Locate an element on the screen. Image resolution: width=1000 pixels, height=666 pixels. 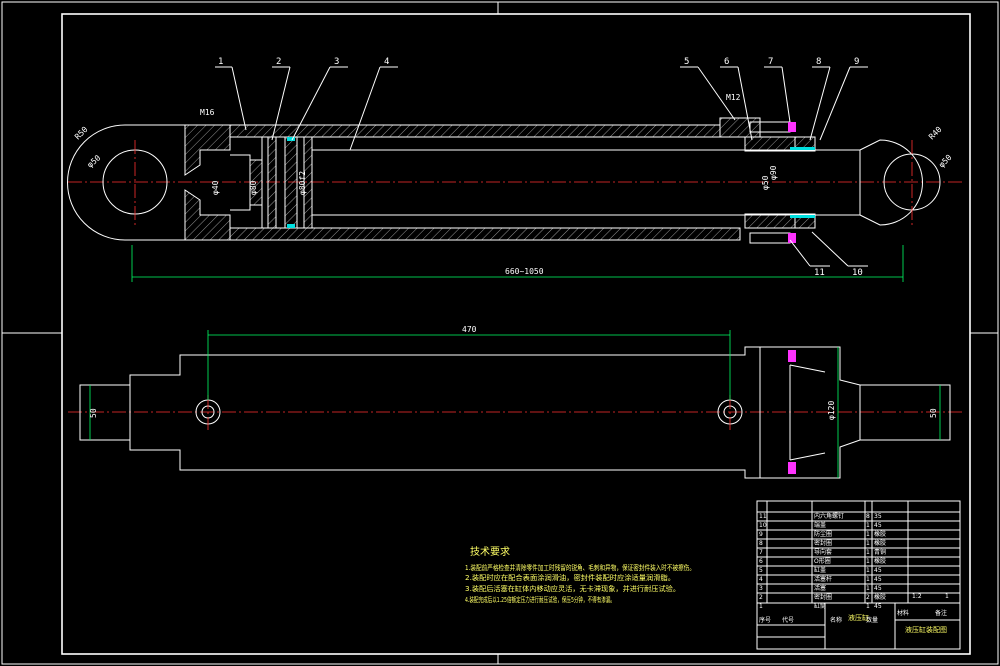
tb-header-mat: 材料 is located at coordinates (903, 613).